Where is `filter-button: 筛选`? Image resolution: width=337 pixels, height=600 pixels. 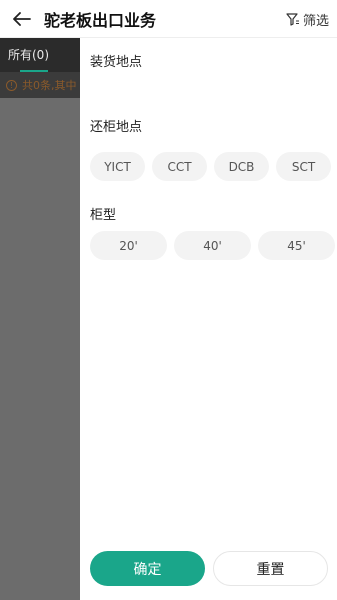 filter-button: 筛选 is located at coordinates (307, 19).